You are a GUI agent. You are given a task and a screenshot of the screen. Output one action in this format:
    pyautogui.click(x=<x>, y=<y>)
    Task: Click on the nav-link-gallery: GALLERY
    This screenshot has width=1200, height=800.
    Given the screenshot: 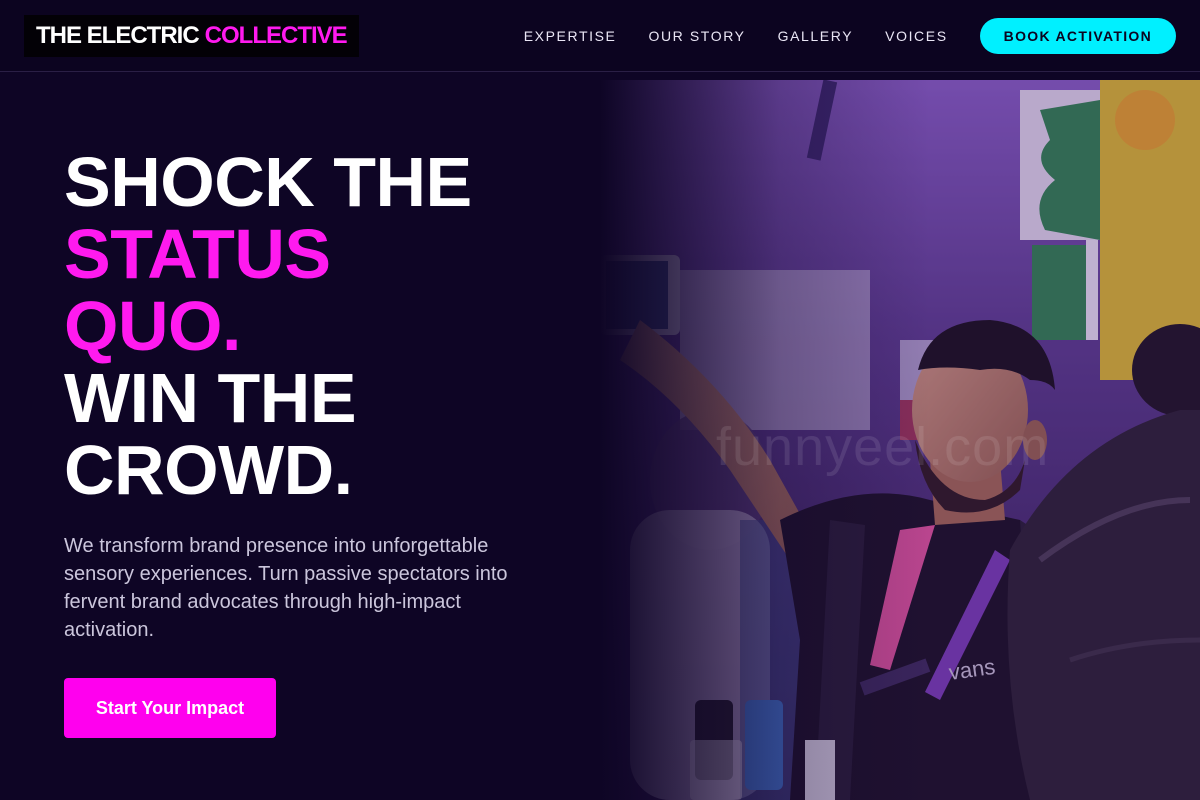 What is the action you would take?
    pyautogui.click(x=816, y=36)
    